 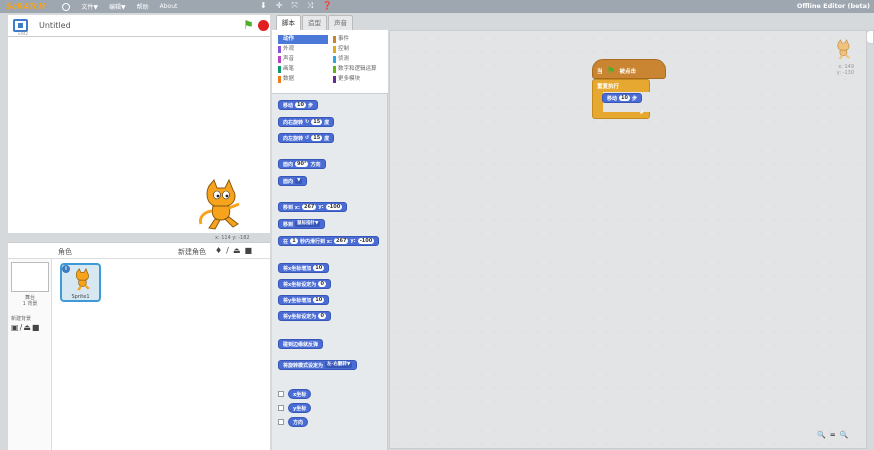 What do you see at coordinates (30, 354) in the screenshot?
I see `stage-selector: 舞台 1 背景 新建背景 ▣ / ⏏ ■` at bounding box center [30, 354].